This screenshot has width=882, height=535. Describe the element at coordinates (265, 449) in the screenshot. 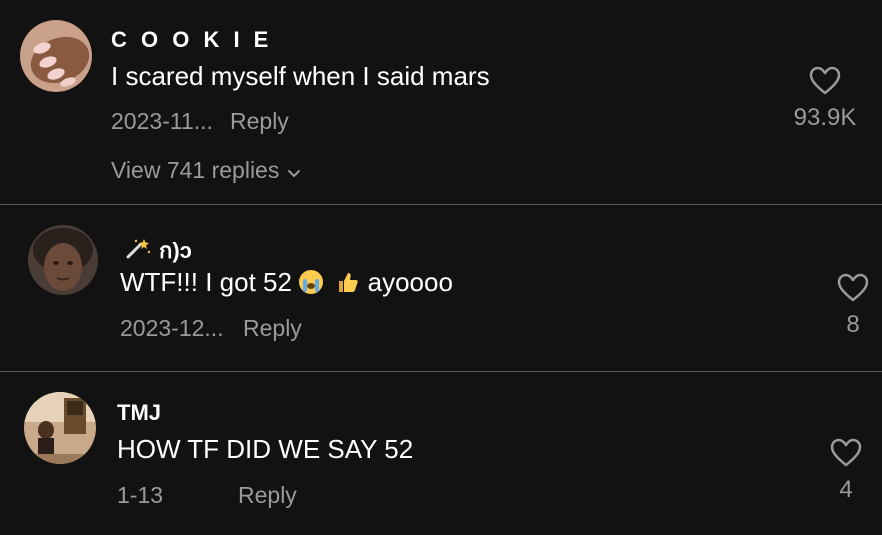

I see `comment-text: HOW TF DID WE SAY 52` at that location.